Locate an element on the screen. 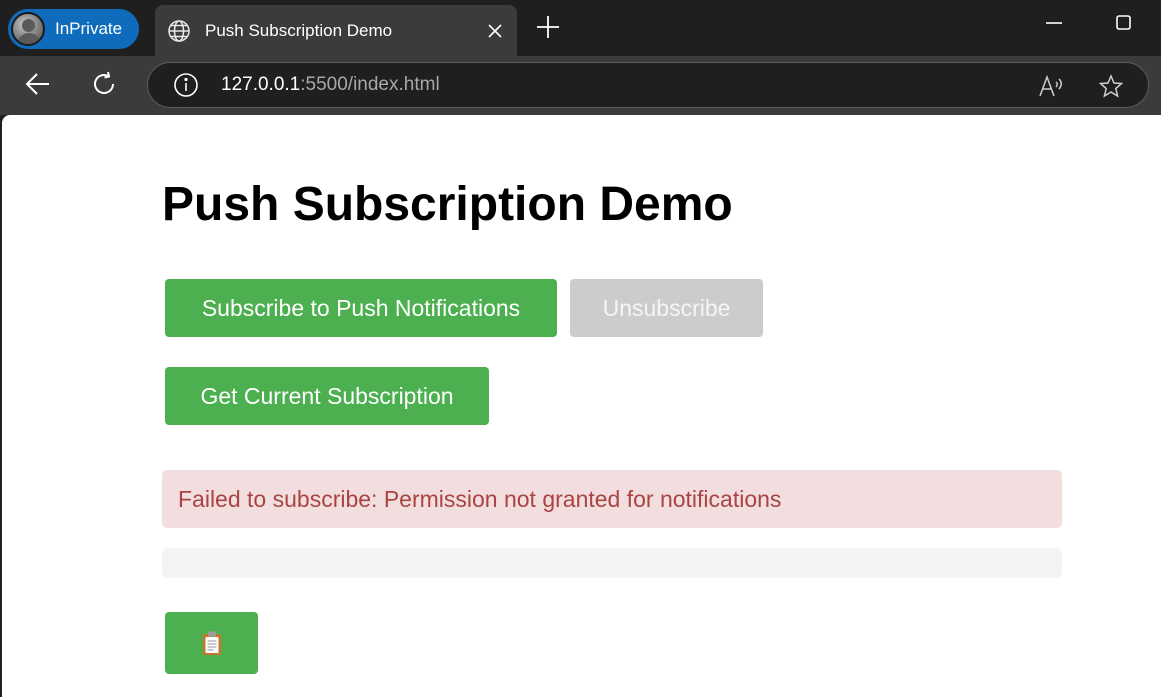 This screenshot has height=697, width=1161. browser-tab: Push Subscription Demo is located at coordinates (336, 30).